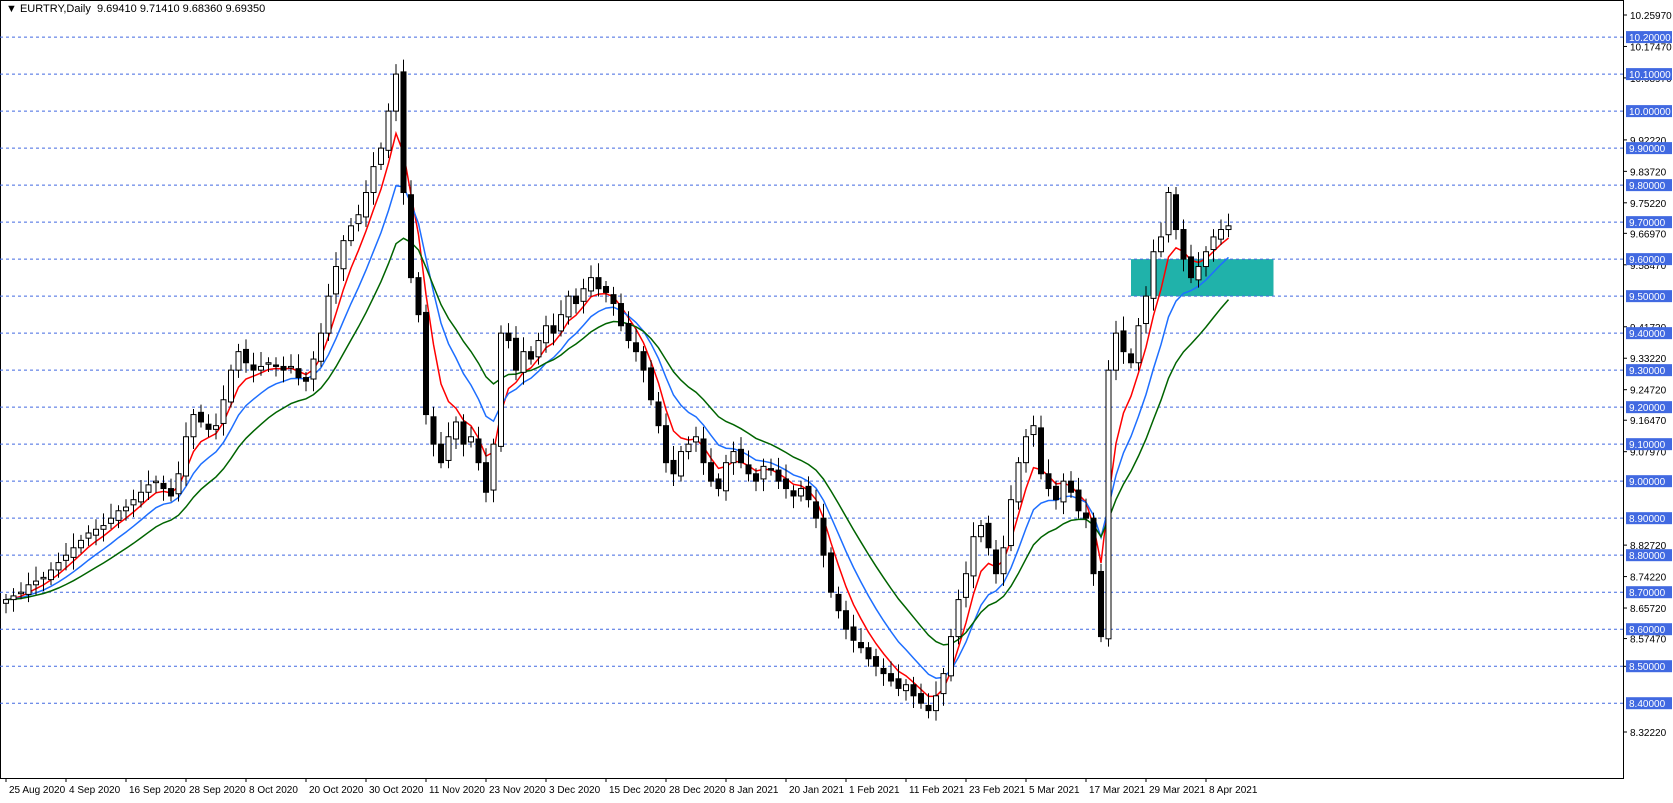 The height and width of the screenshot is (803, 1673). What do you see at coordinates (1648, 391) in the screenshot?
I see `price-tick-label: 9.24720` at bounding box center [1648, 391].